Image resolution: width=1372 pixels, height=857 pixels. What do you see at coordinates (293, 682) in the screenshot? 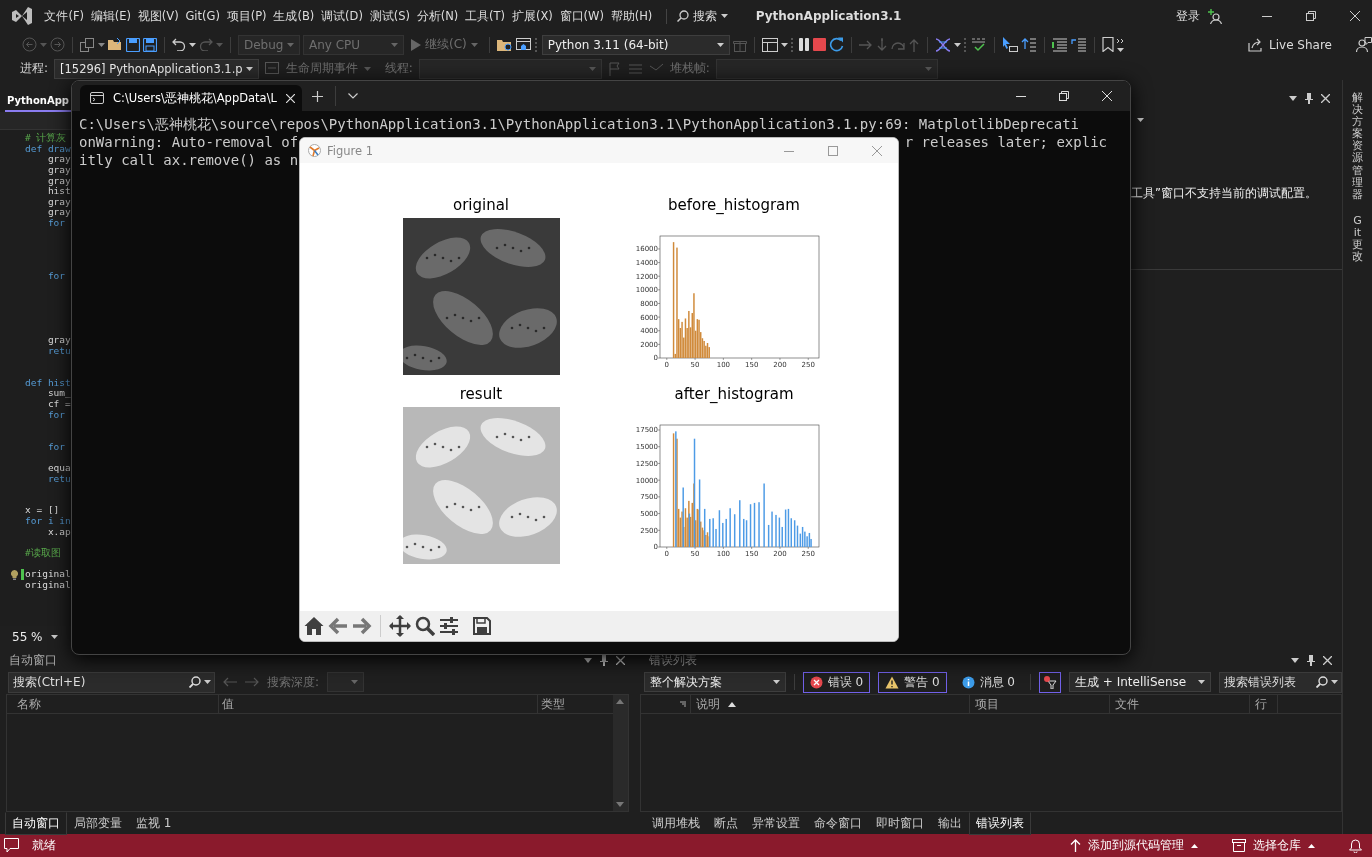
I see `search-depth-label: 搜索深度:` at bounding box center [293, 682].